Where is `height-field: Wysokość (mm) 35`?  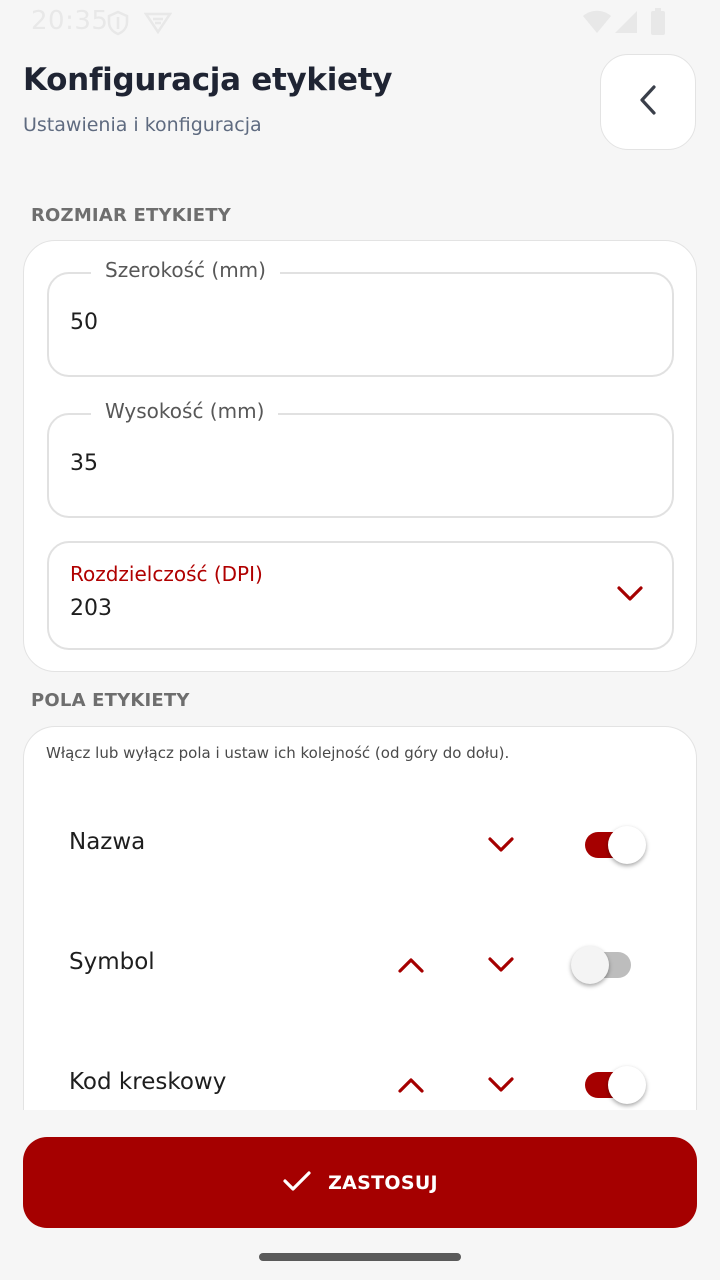
height-field: Wysokość (mm) 35 is located at coordinates (360, 458).